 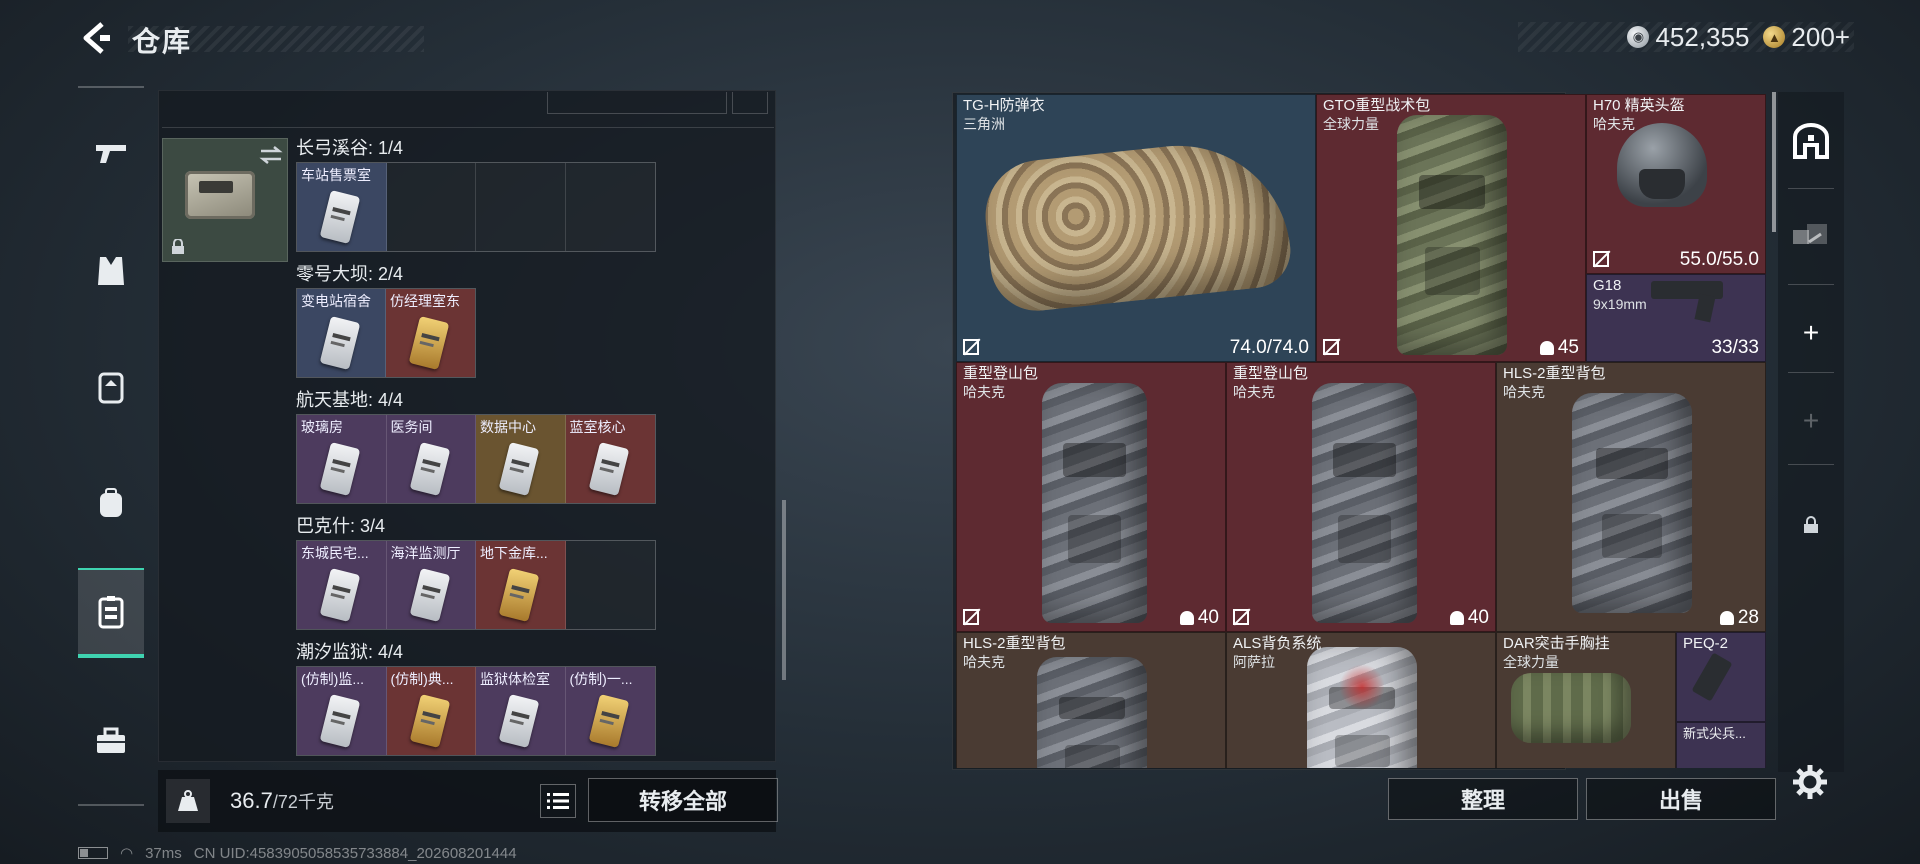 I want to click on key-case-item, so click(x=225, y=200).